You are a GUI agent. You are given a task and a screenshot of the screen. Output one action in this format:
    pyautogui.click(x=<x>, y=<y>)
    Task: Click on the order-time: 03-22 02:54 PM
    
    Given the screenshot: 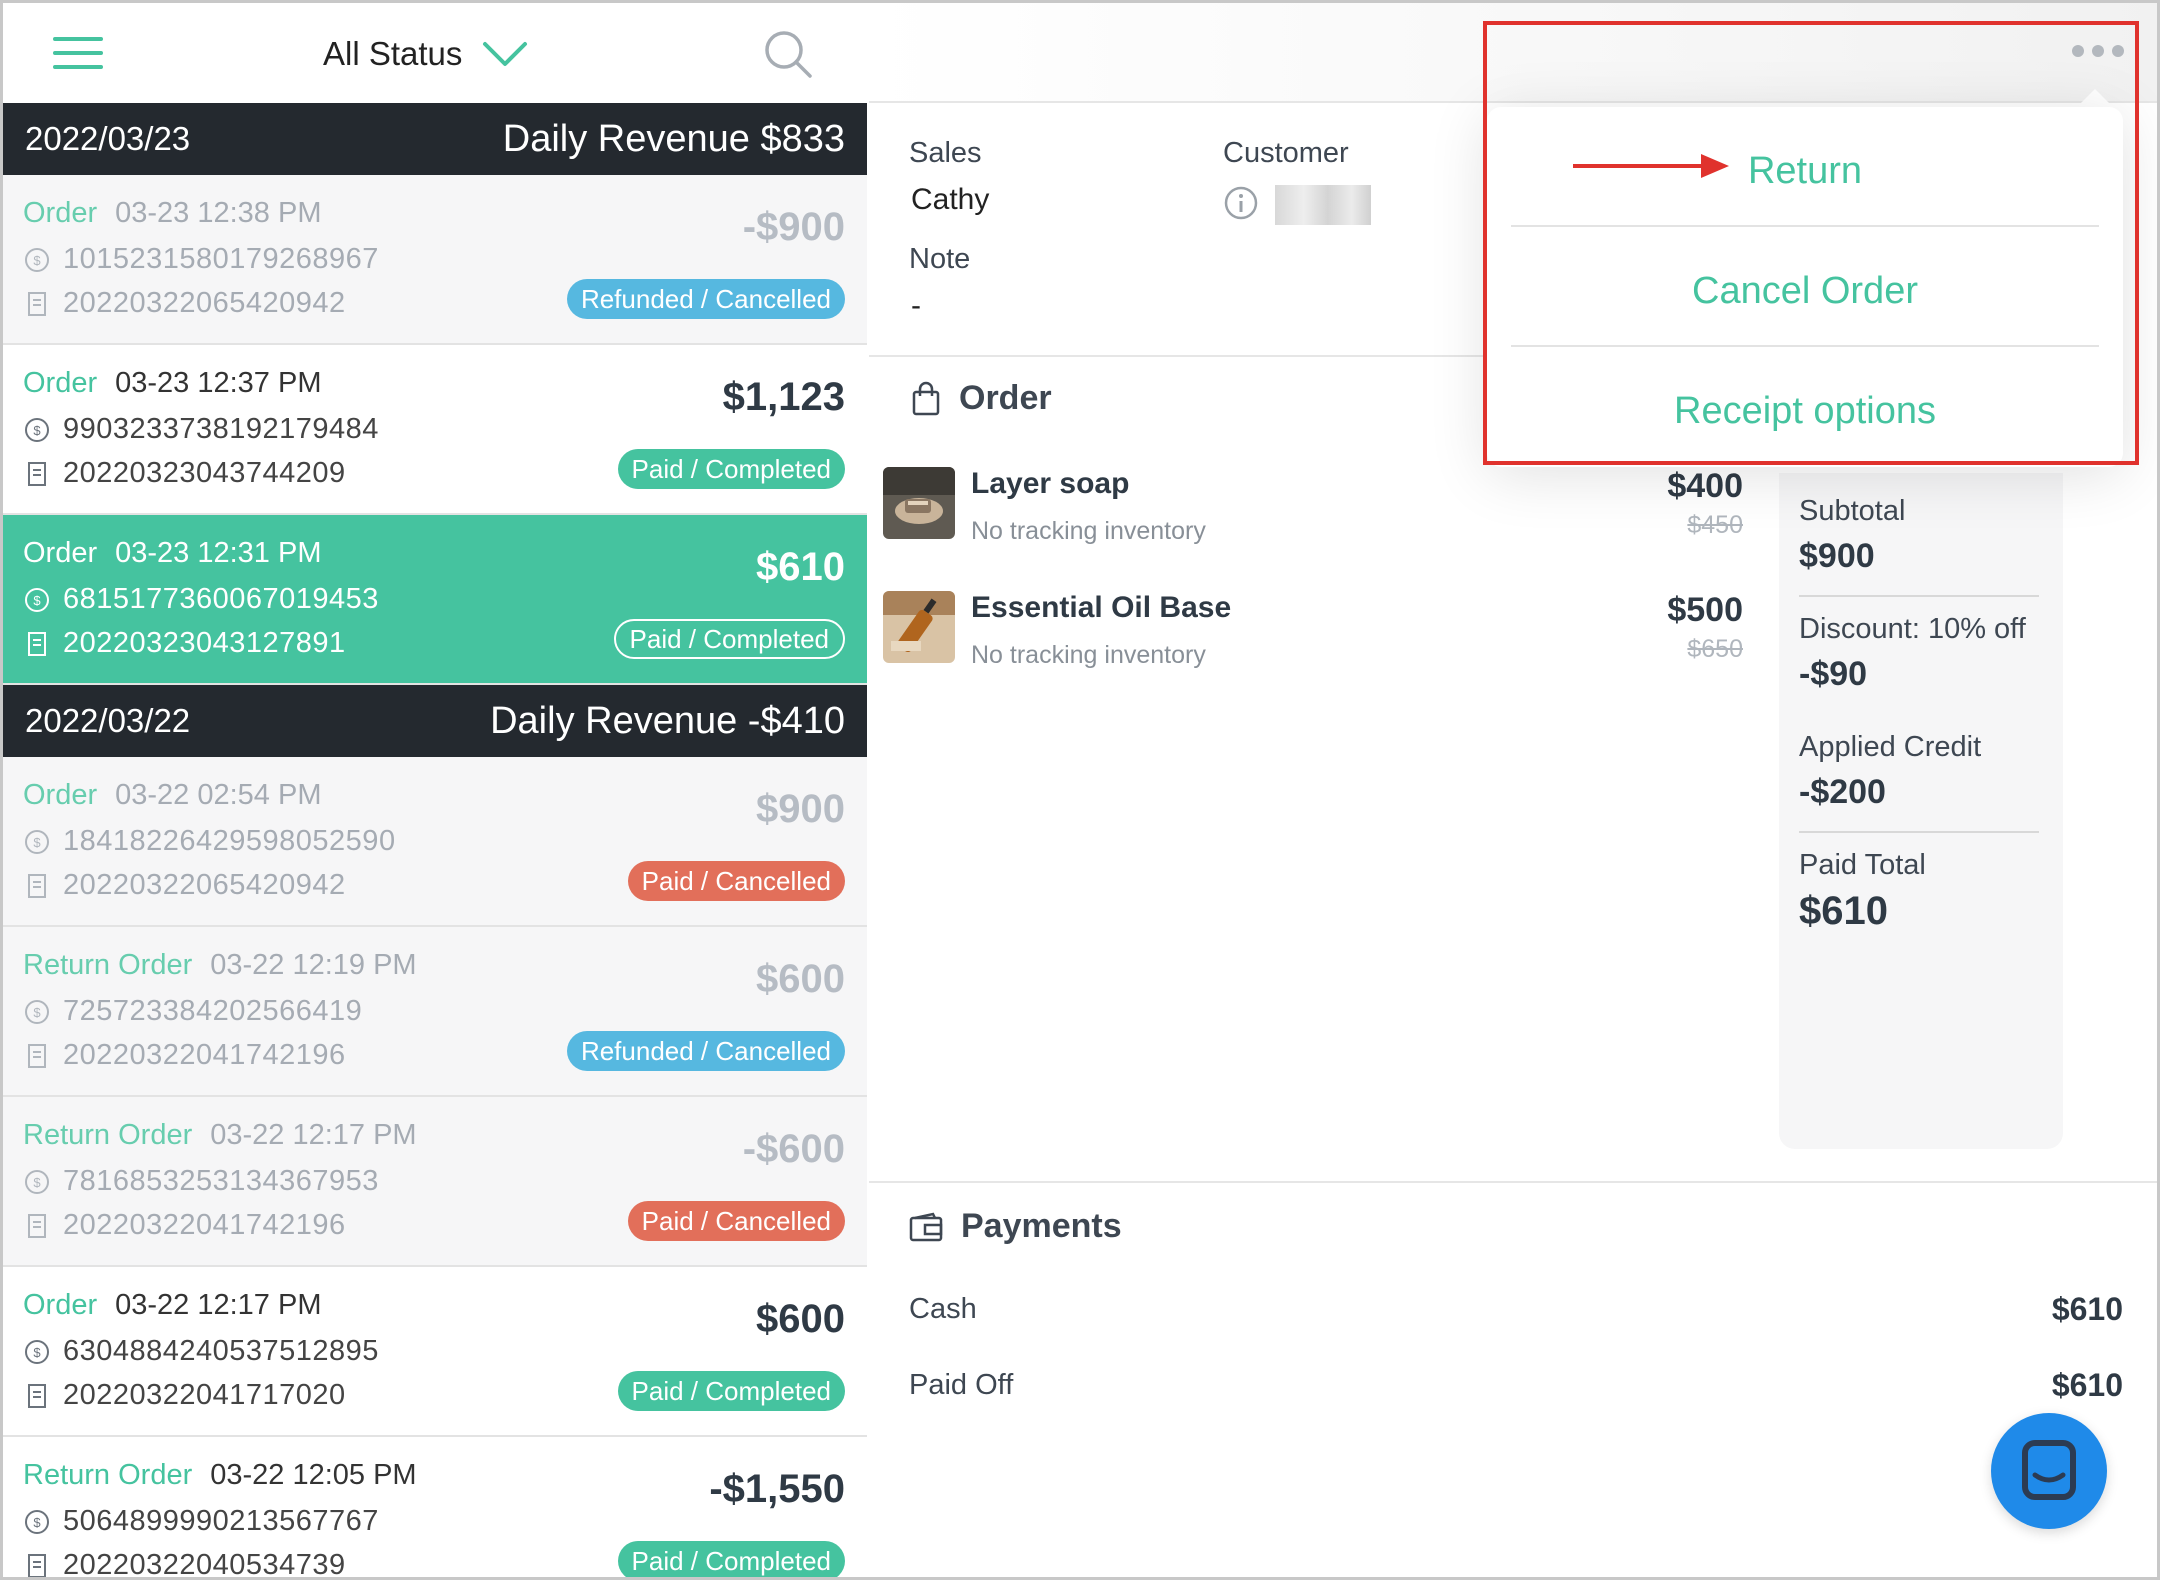 What is the action you would take?
    pyautogui.click(x=218, y=795)
    